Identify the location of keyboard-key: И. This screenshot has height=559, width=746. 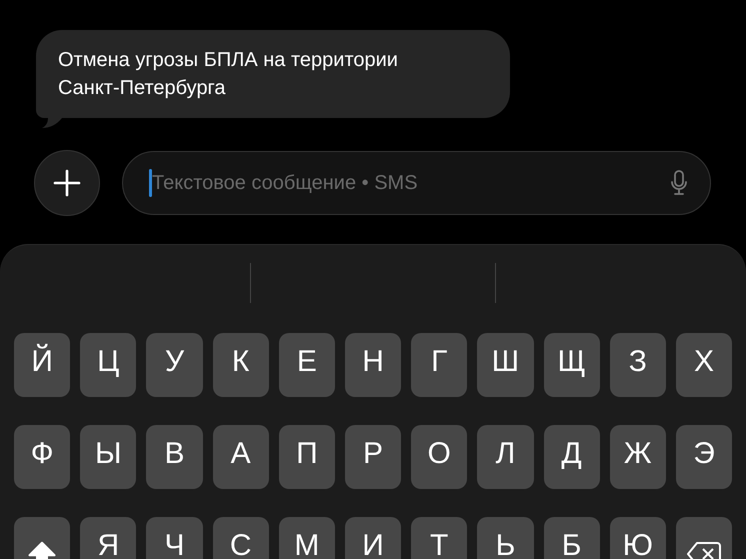
(373, 538).